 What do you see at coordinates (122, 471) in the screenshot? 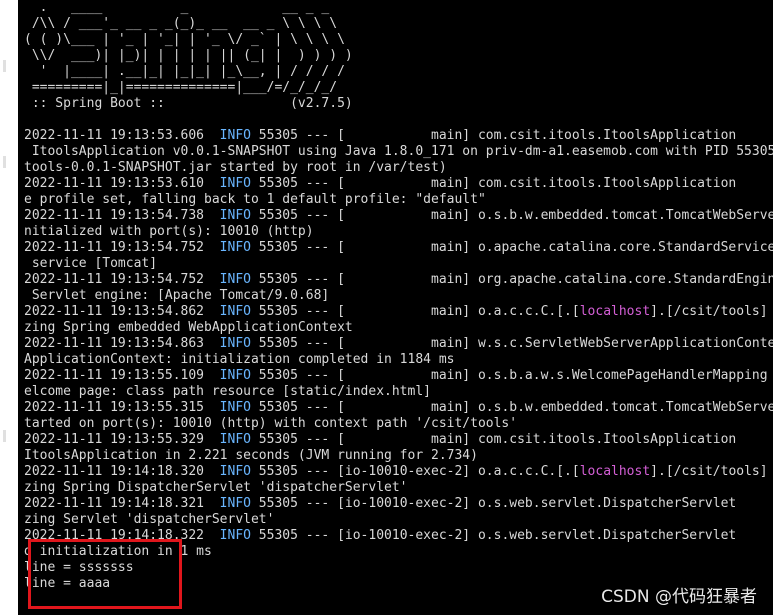
I see `log-segment: 2022-11-11 19:14:18.320` at bounding box center [122, 471].